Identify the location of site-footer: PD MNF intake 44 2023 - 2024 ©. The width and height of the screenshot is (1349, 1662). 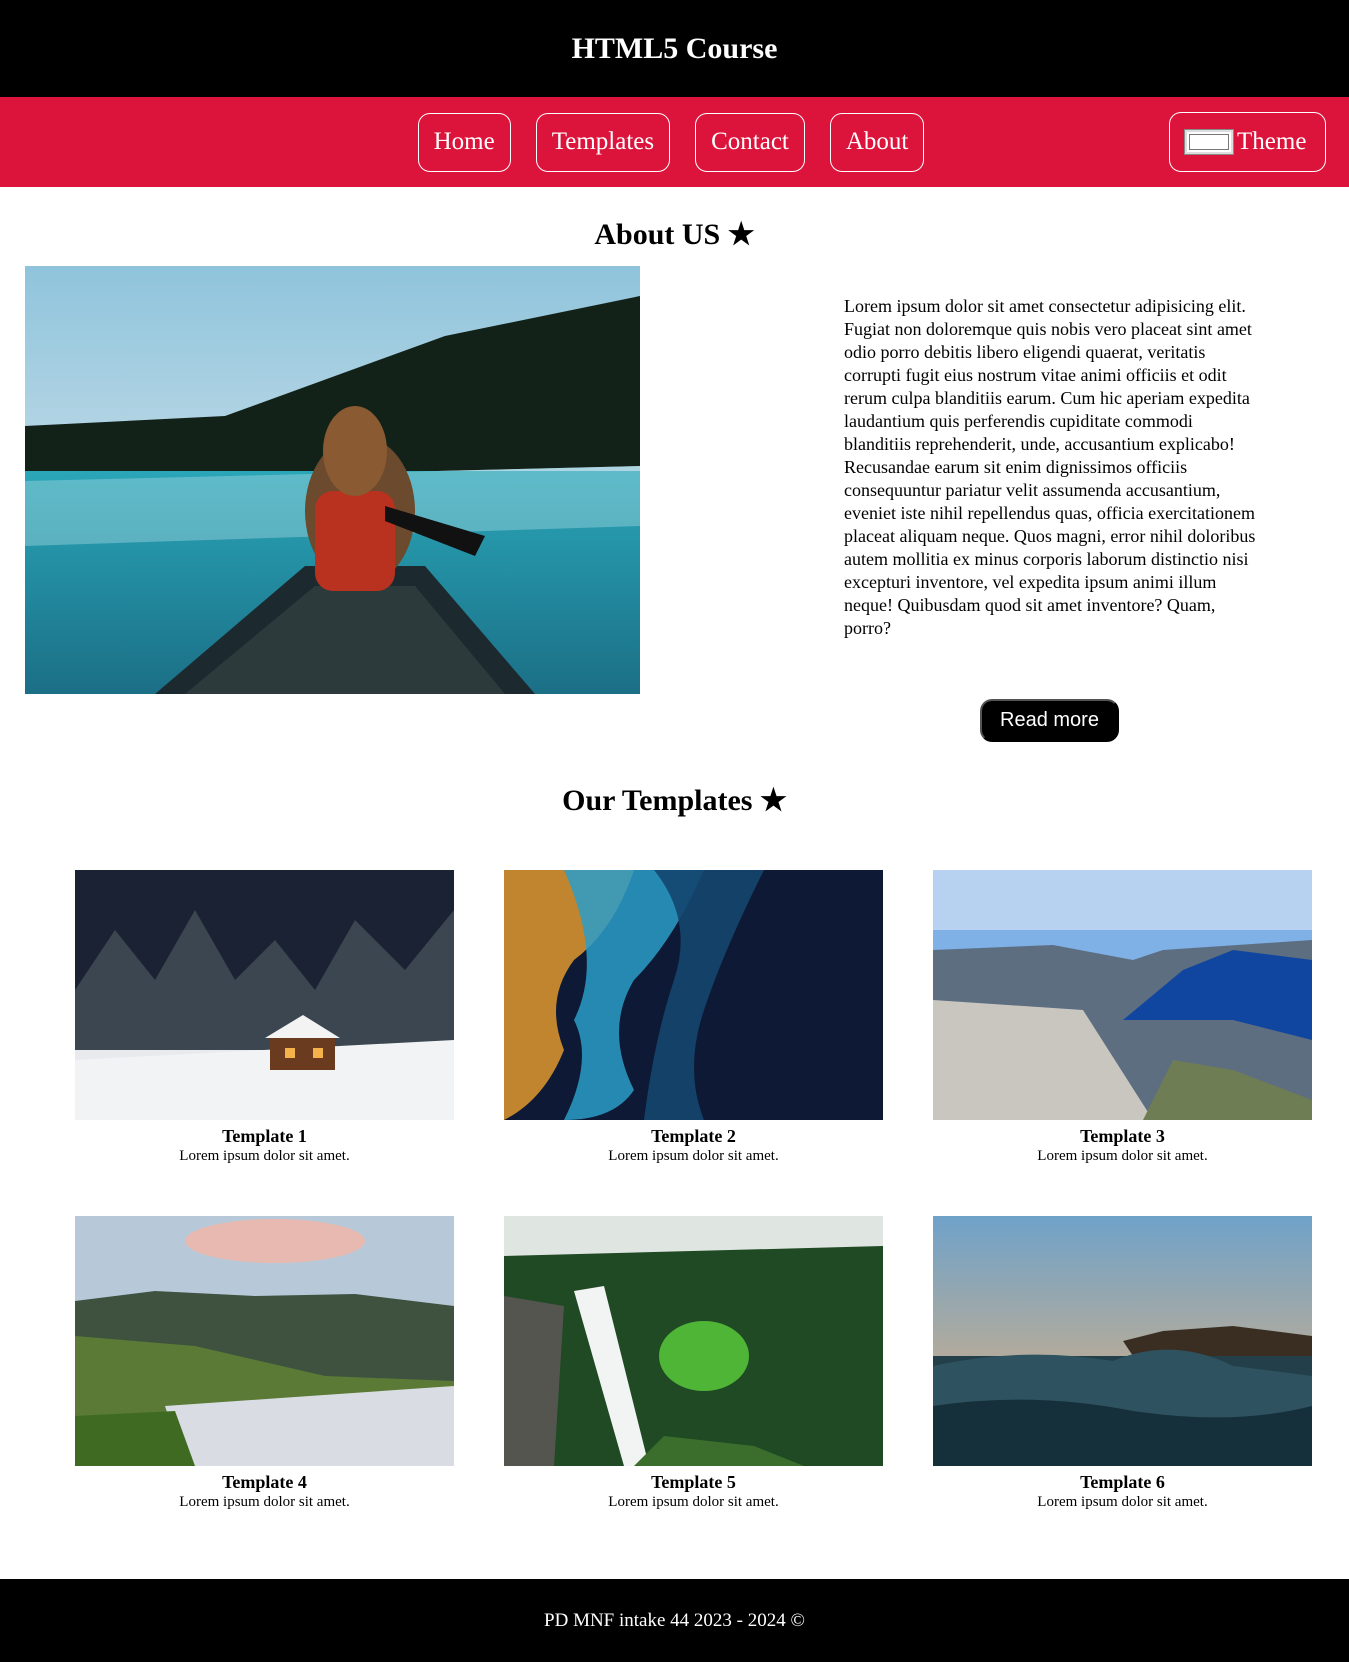
(674, 1620).